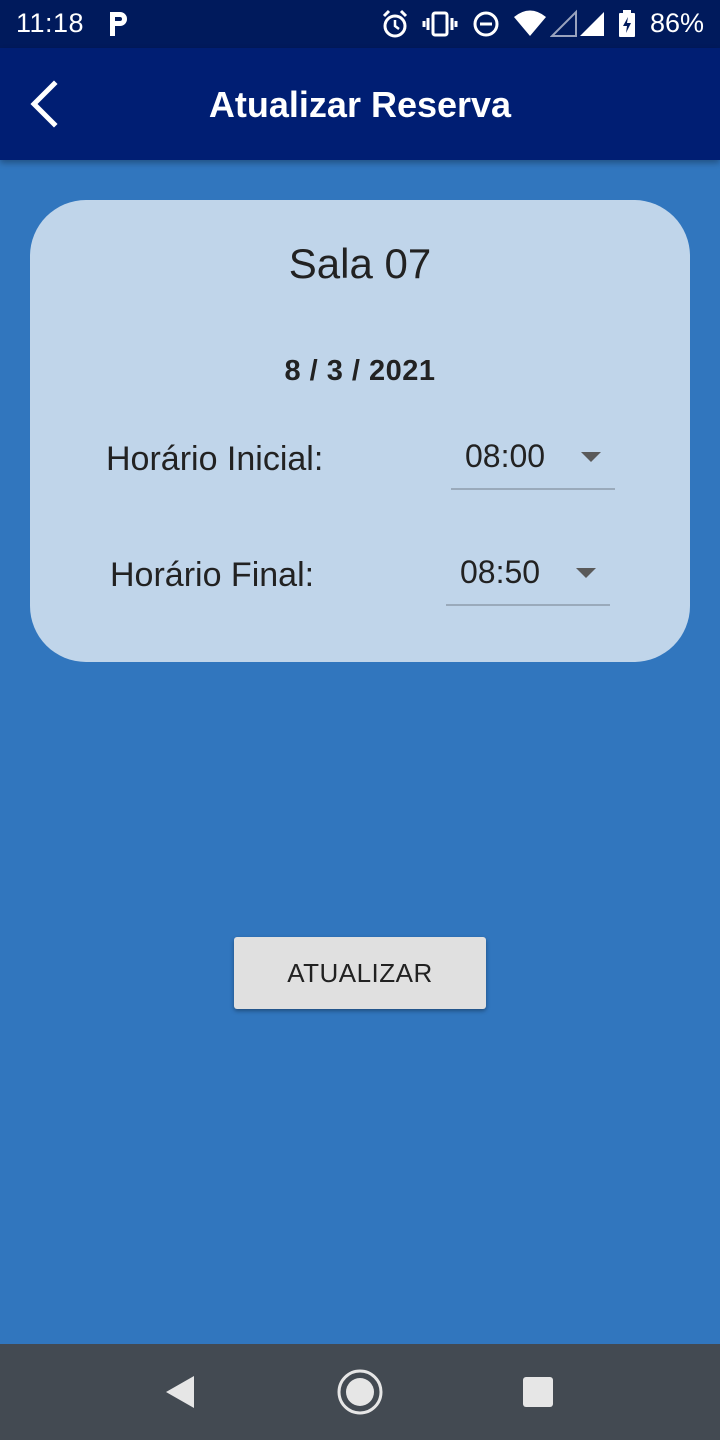  Describe the element at coordinates (212, 575) in the screenshot. I see `end-time-label: Horário Final:` at that location.